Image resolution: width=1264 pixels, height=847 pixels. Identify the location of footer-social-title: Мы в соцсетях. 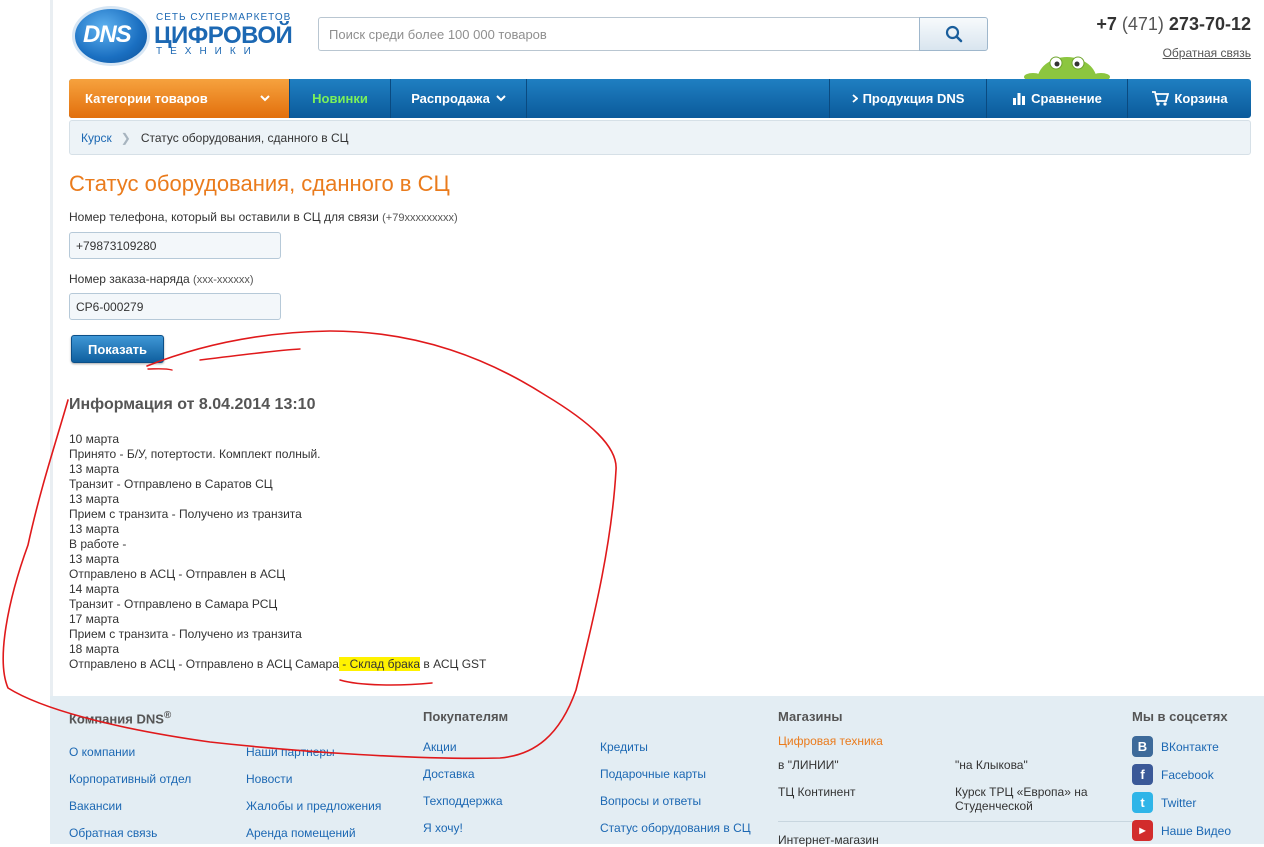
(1180, 716).